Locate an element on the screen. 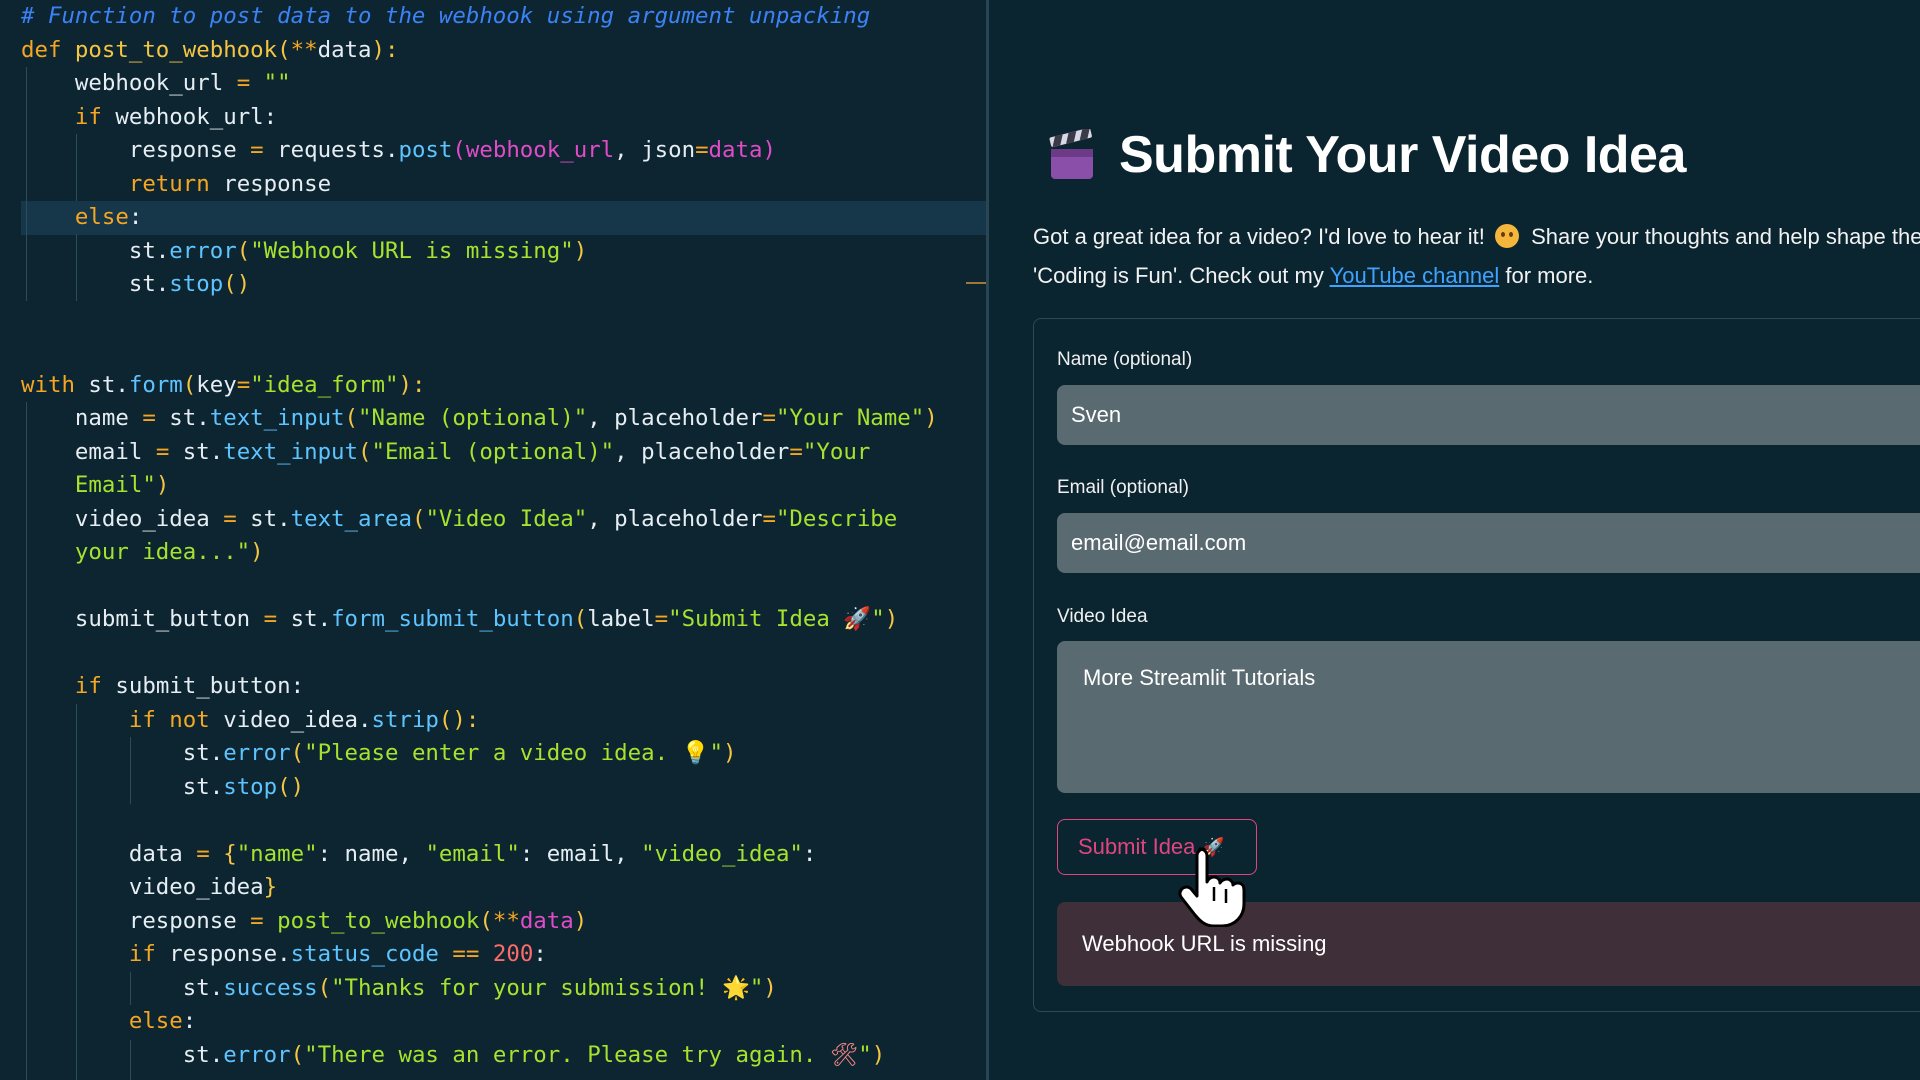  code-token: return is located at coordinates (176, 183).